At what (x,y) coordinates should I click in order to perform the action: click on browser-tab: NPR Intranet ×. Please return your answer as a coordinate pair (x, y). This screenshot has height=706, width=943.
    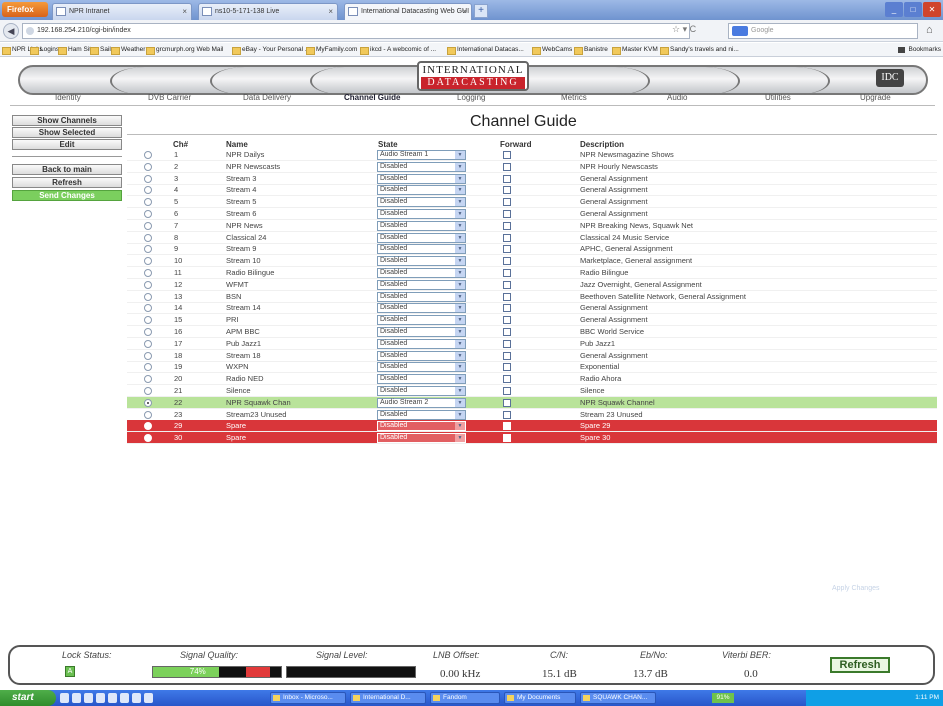
    Looking at the image, I should click on (122, 11).